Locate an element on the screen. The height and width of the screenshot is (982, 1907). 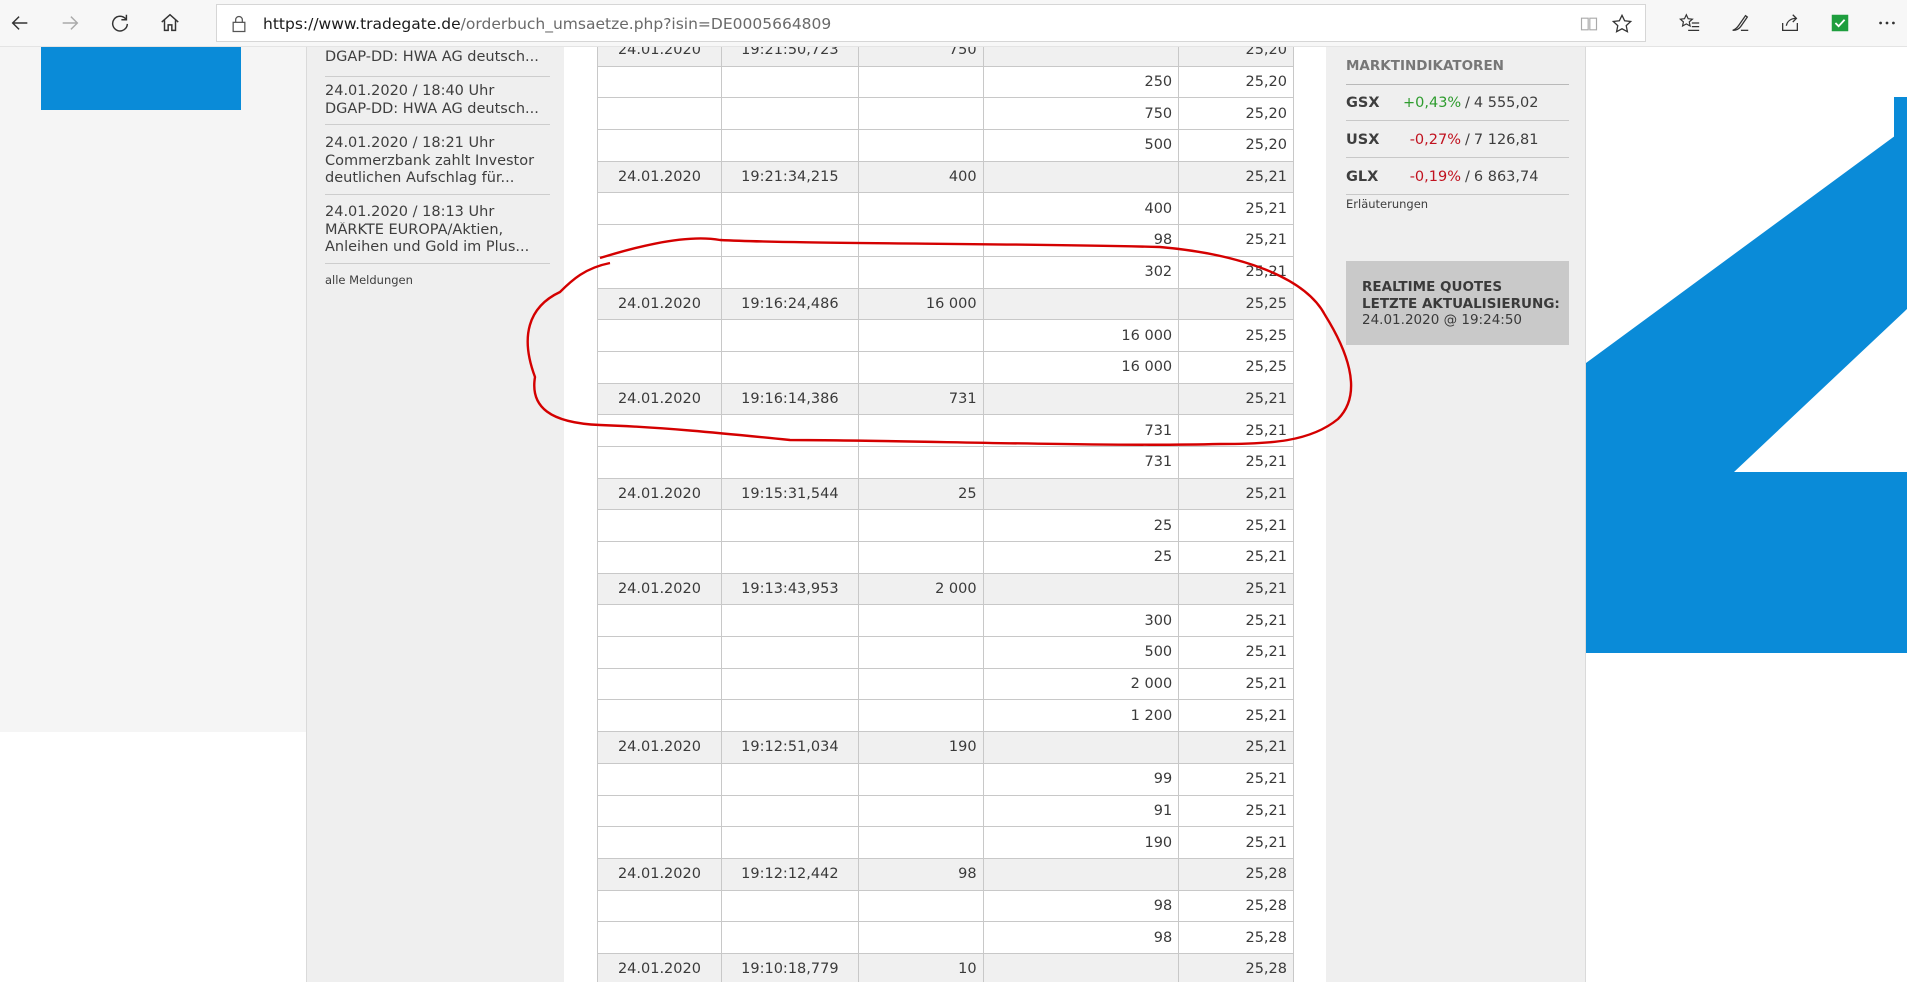
extension-button is located at coordinates (1840, 23).